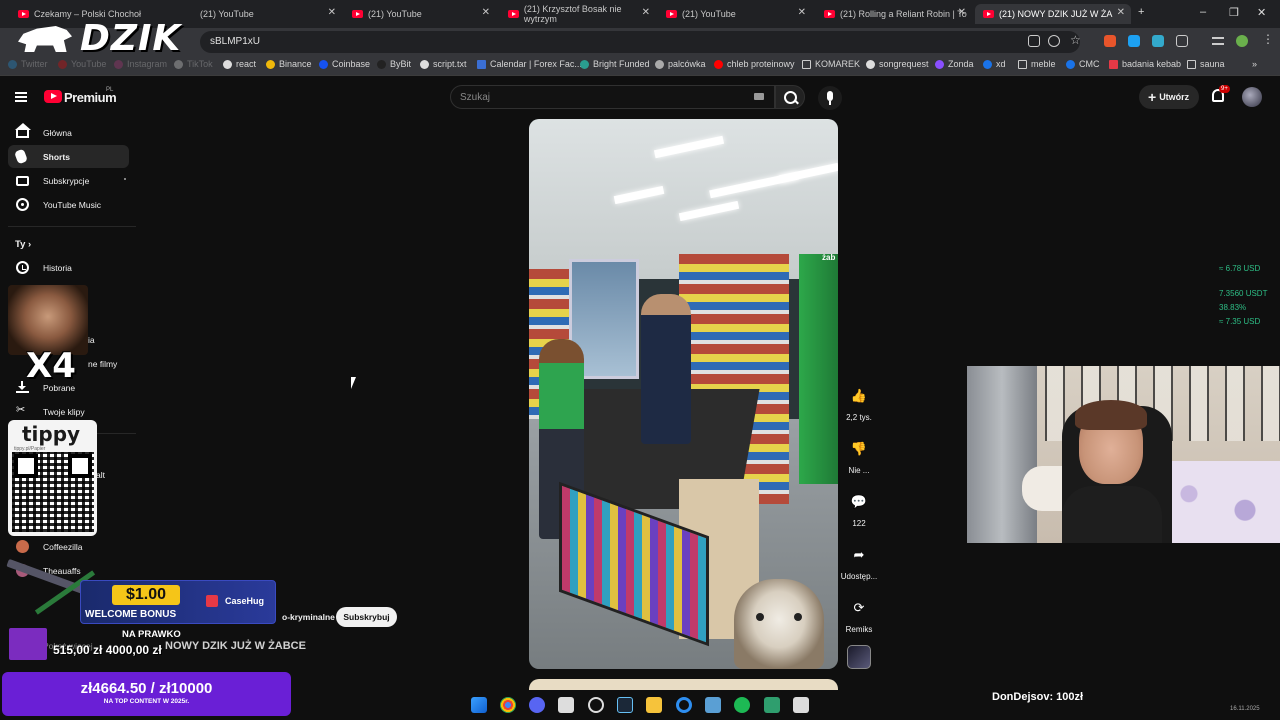 This screenshot has width=1280, height=720. What do you see at coordinates (356, 383) in the screenshot?
I see `mouse-cursor-icon` at bounding box center [356, 383].